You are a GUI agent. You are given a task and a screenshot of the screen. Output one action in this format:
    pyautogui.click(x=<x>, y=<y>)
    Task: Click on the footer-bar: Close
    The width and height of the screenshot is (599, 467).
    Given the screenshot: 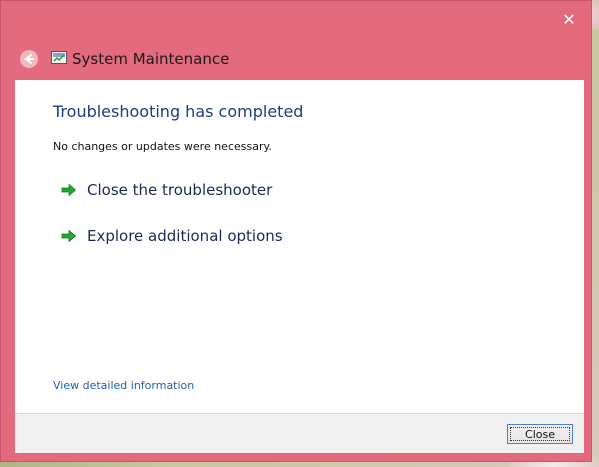 What is the action you would take?
    pyautogui.click(x=299, y=433)
    